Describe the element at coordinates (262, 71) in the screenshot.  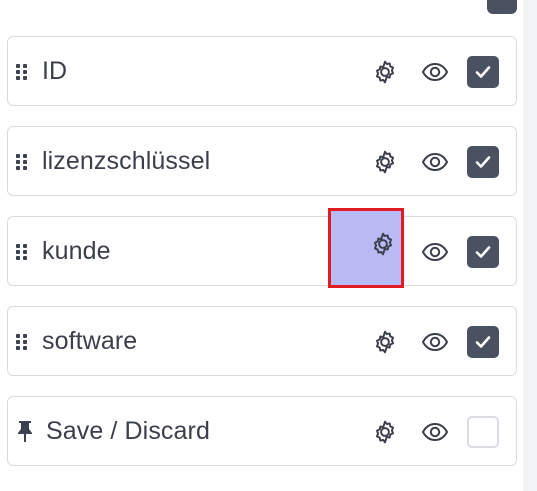
I see `column-row: ID` at that location.